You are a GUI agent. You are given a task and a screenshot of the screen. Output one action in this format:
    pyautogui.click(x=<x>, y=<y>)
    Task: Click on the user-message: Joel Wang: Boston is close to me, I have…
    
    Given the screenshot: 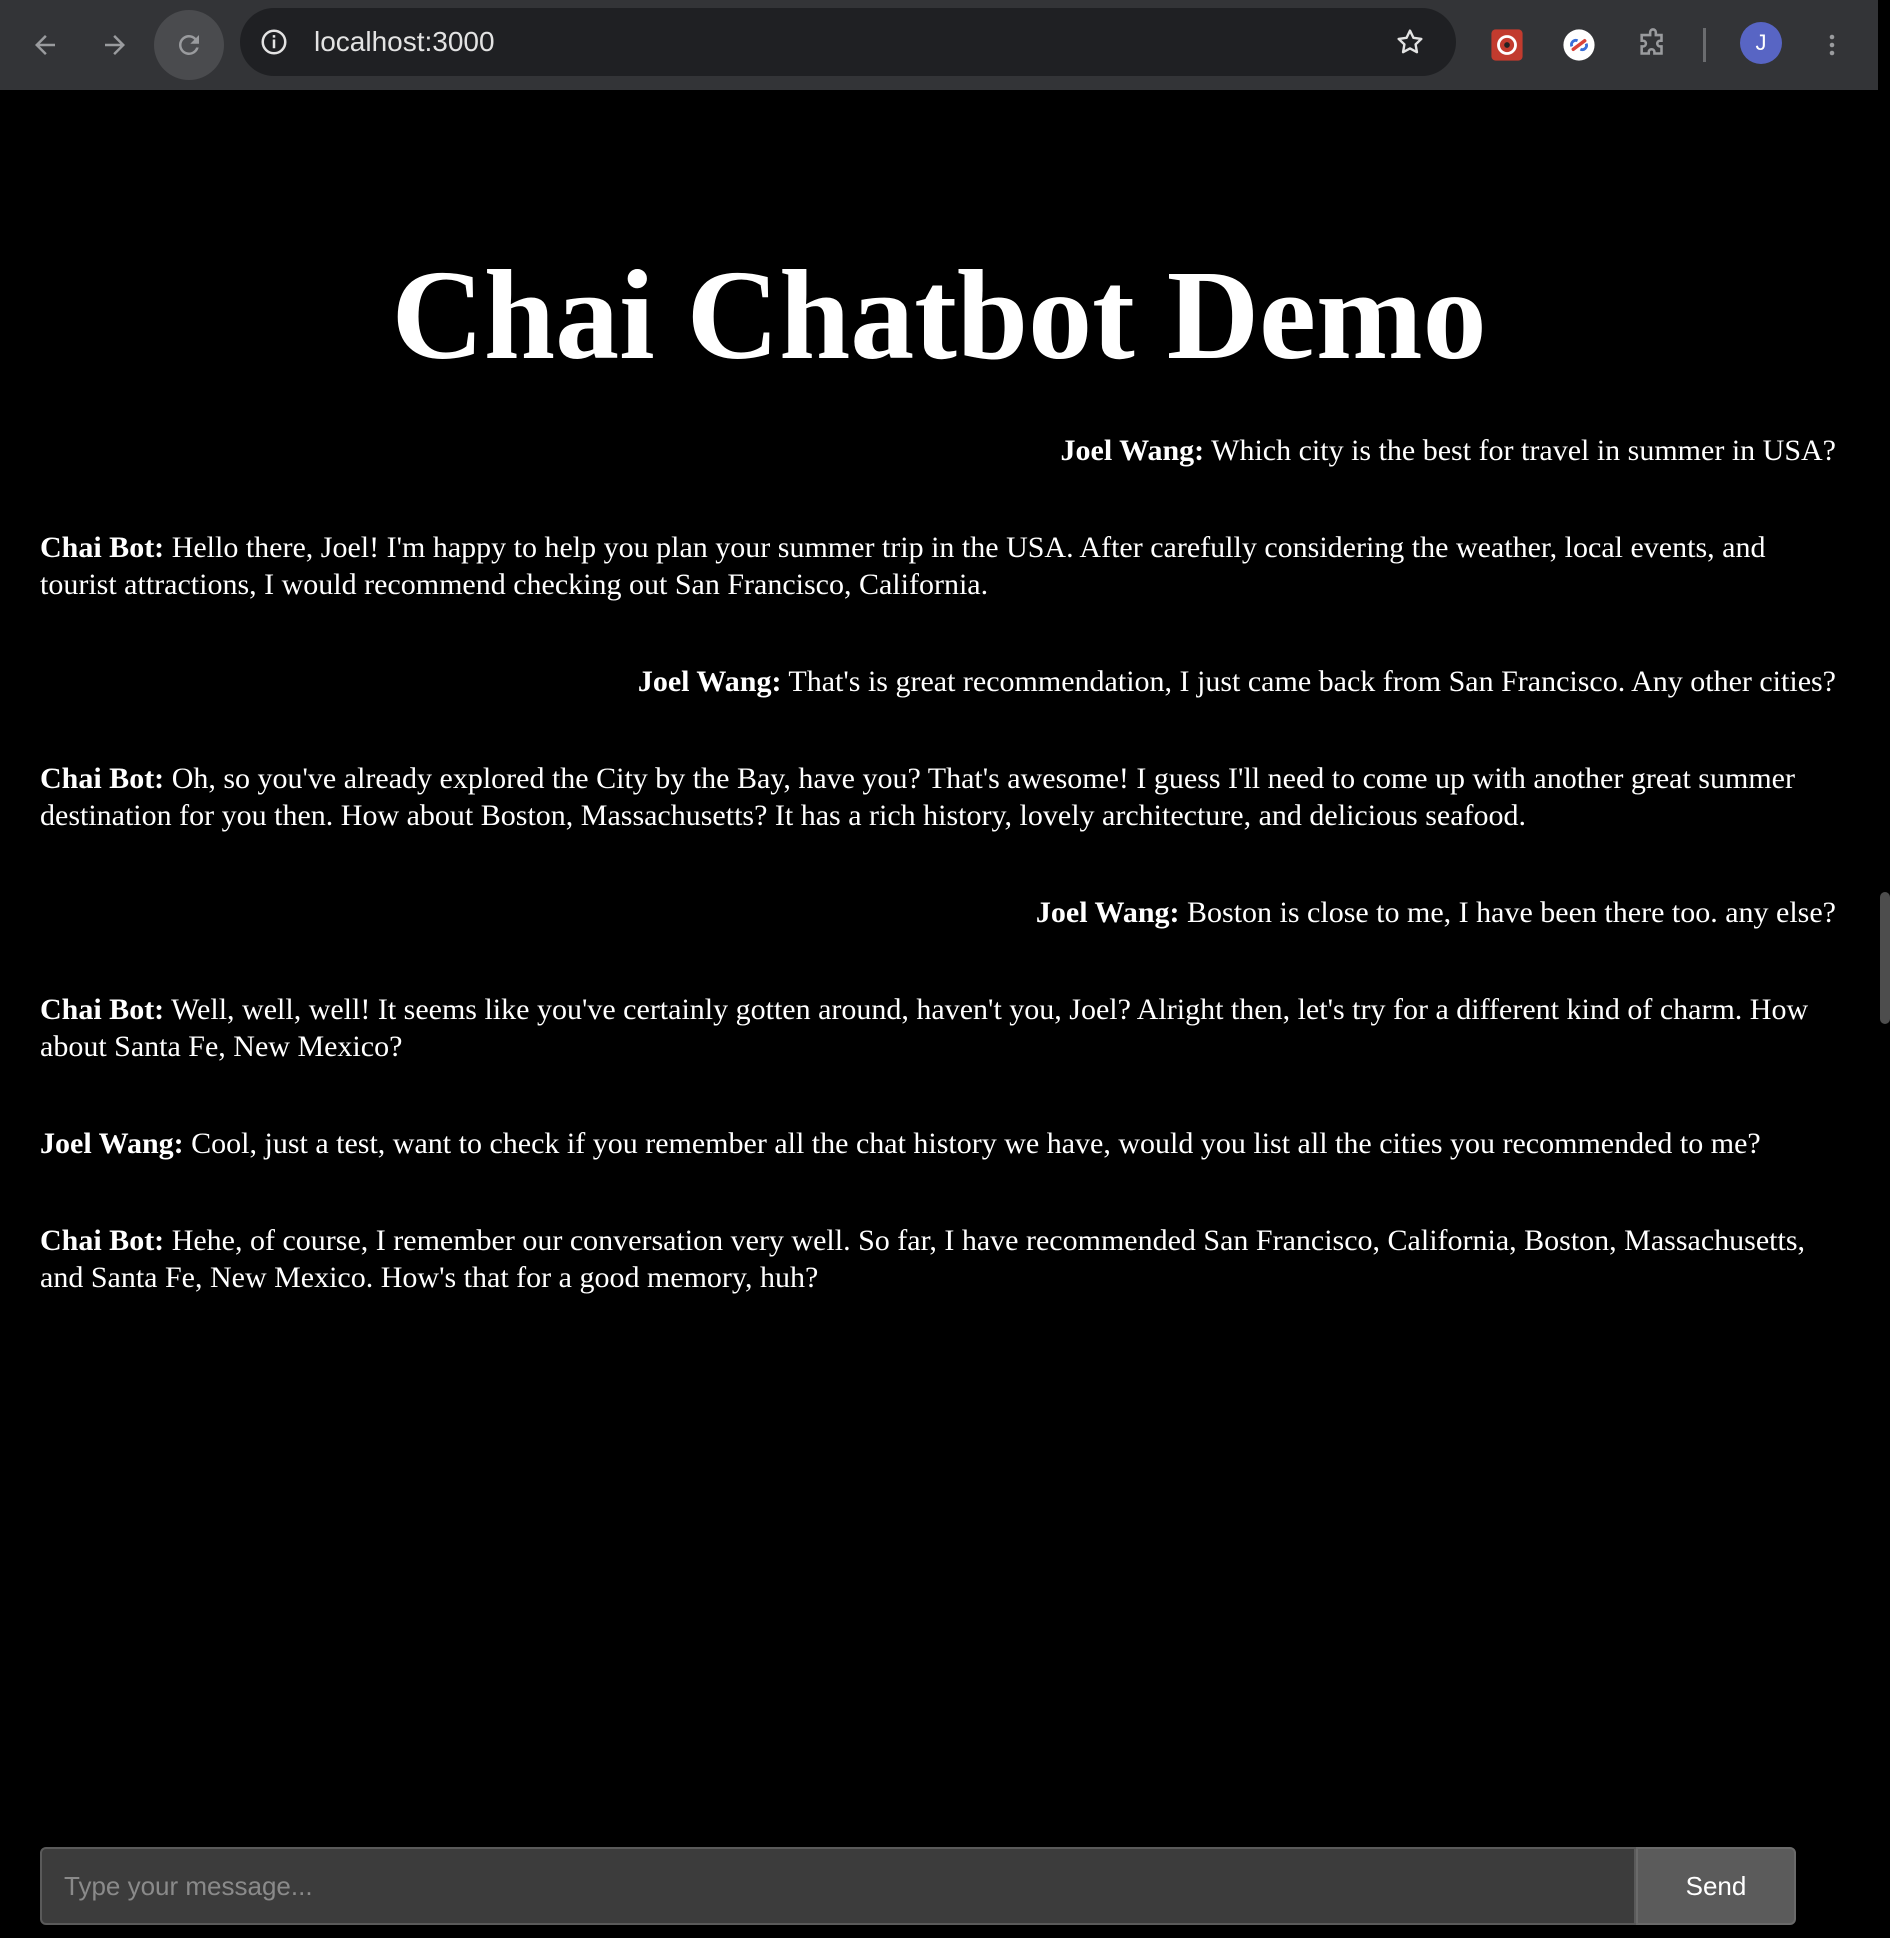 What is the action you would take?
    pyautogui.click(x=938, y=912)
    